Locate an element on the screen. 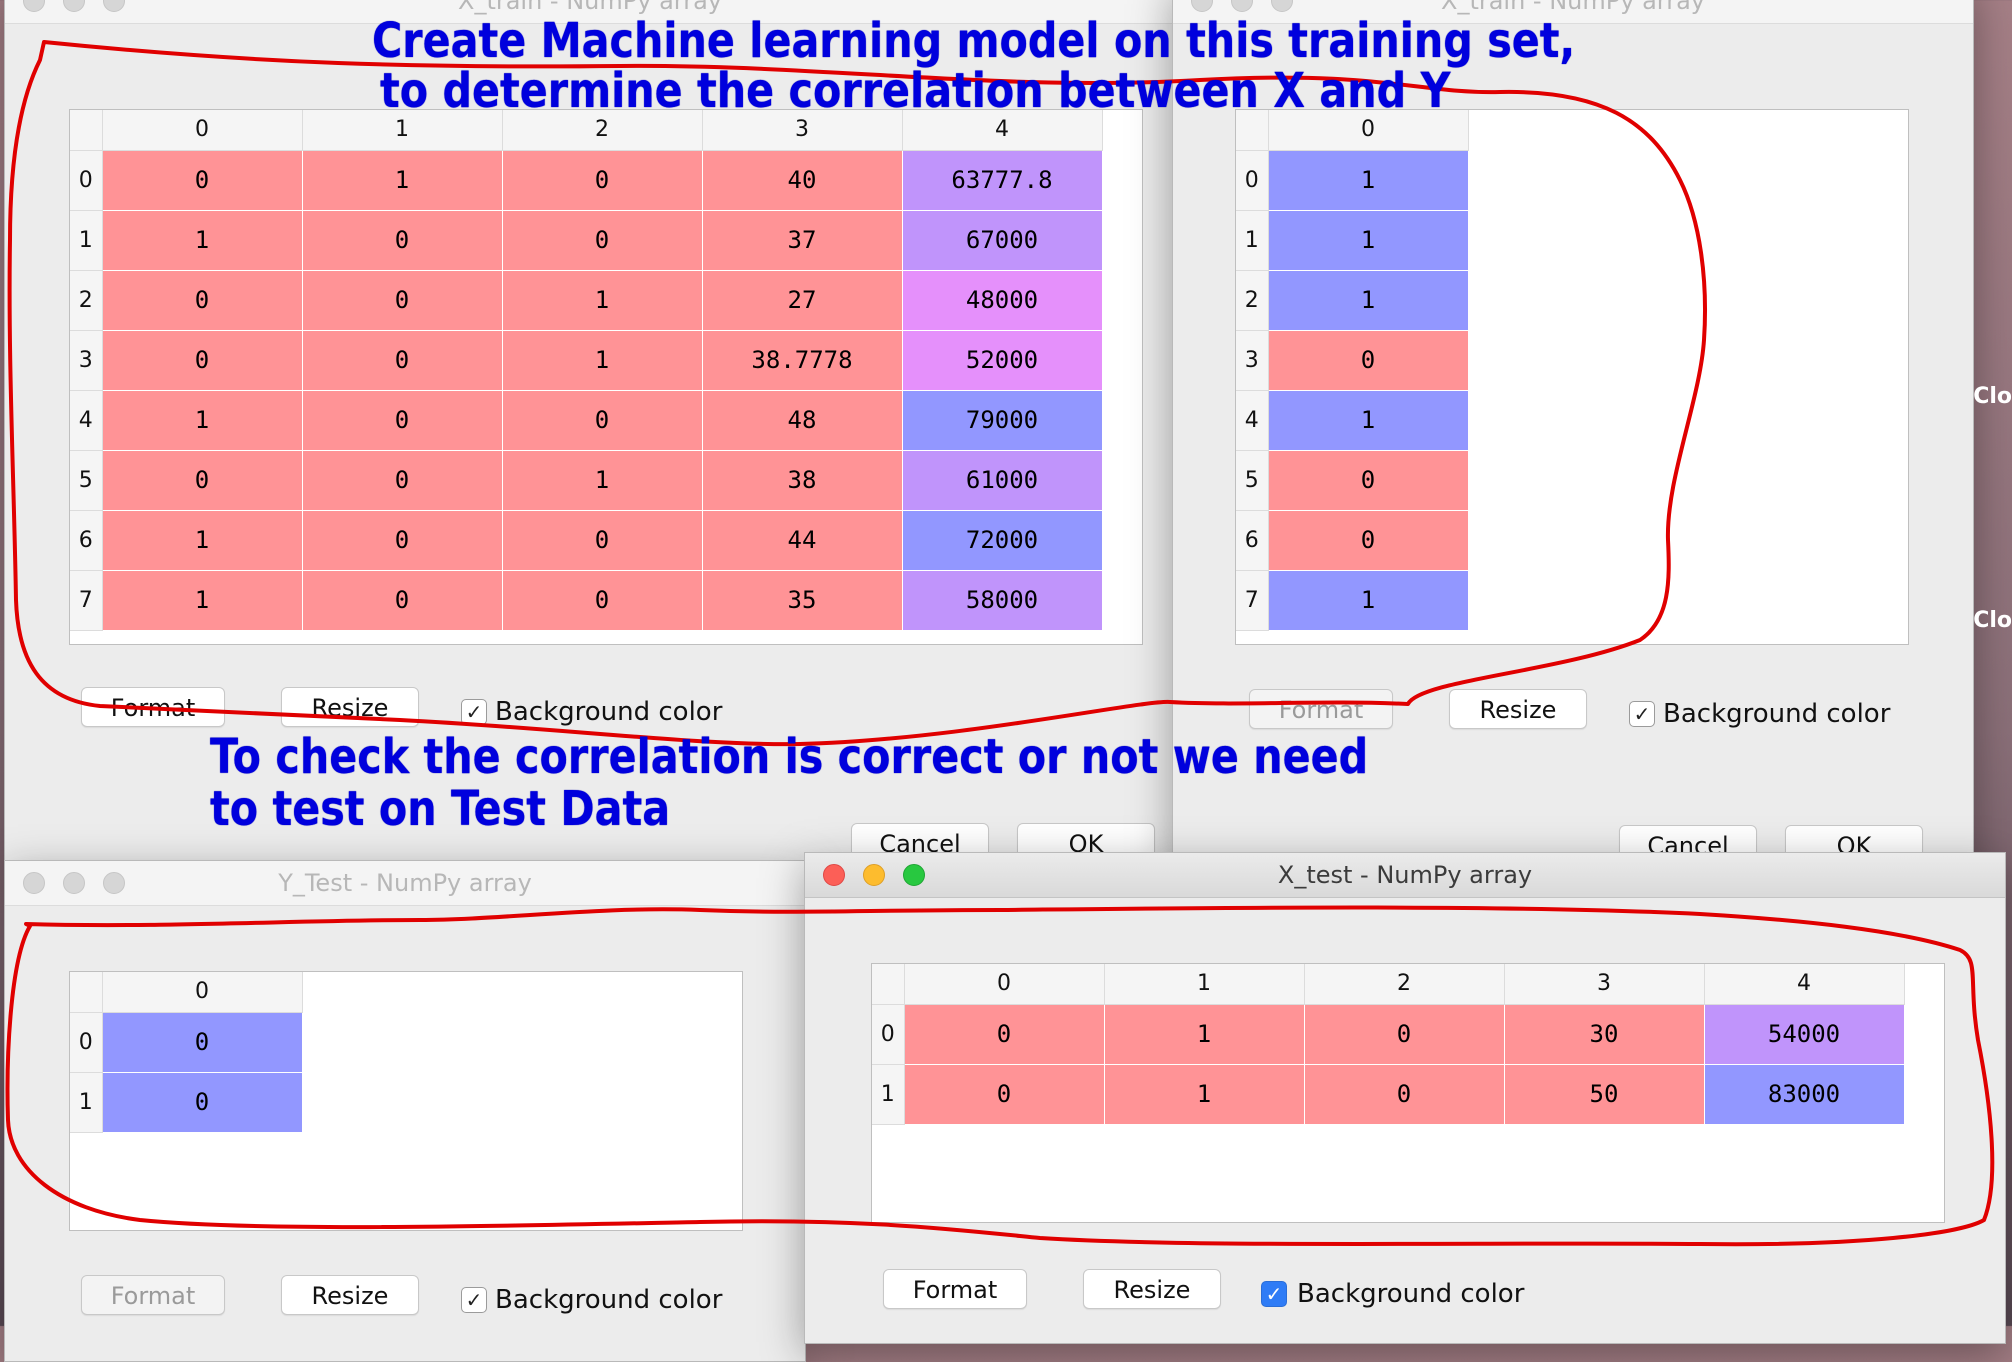 The height and width of the screenshot is (1362, 2012). array-grid: 00010 is located at coordinates (406, 1101).